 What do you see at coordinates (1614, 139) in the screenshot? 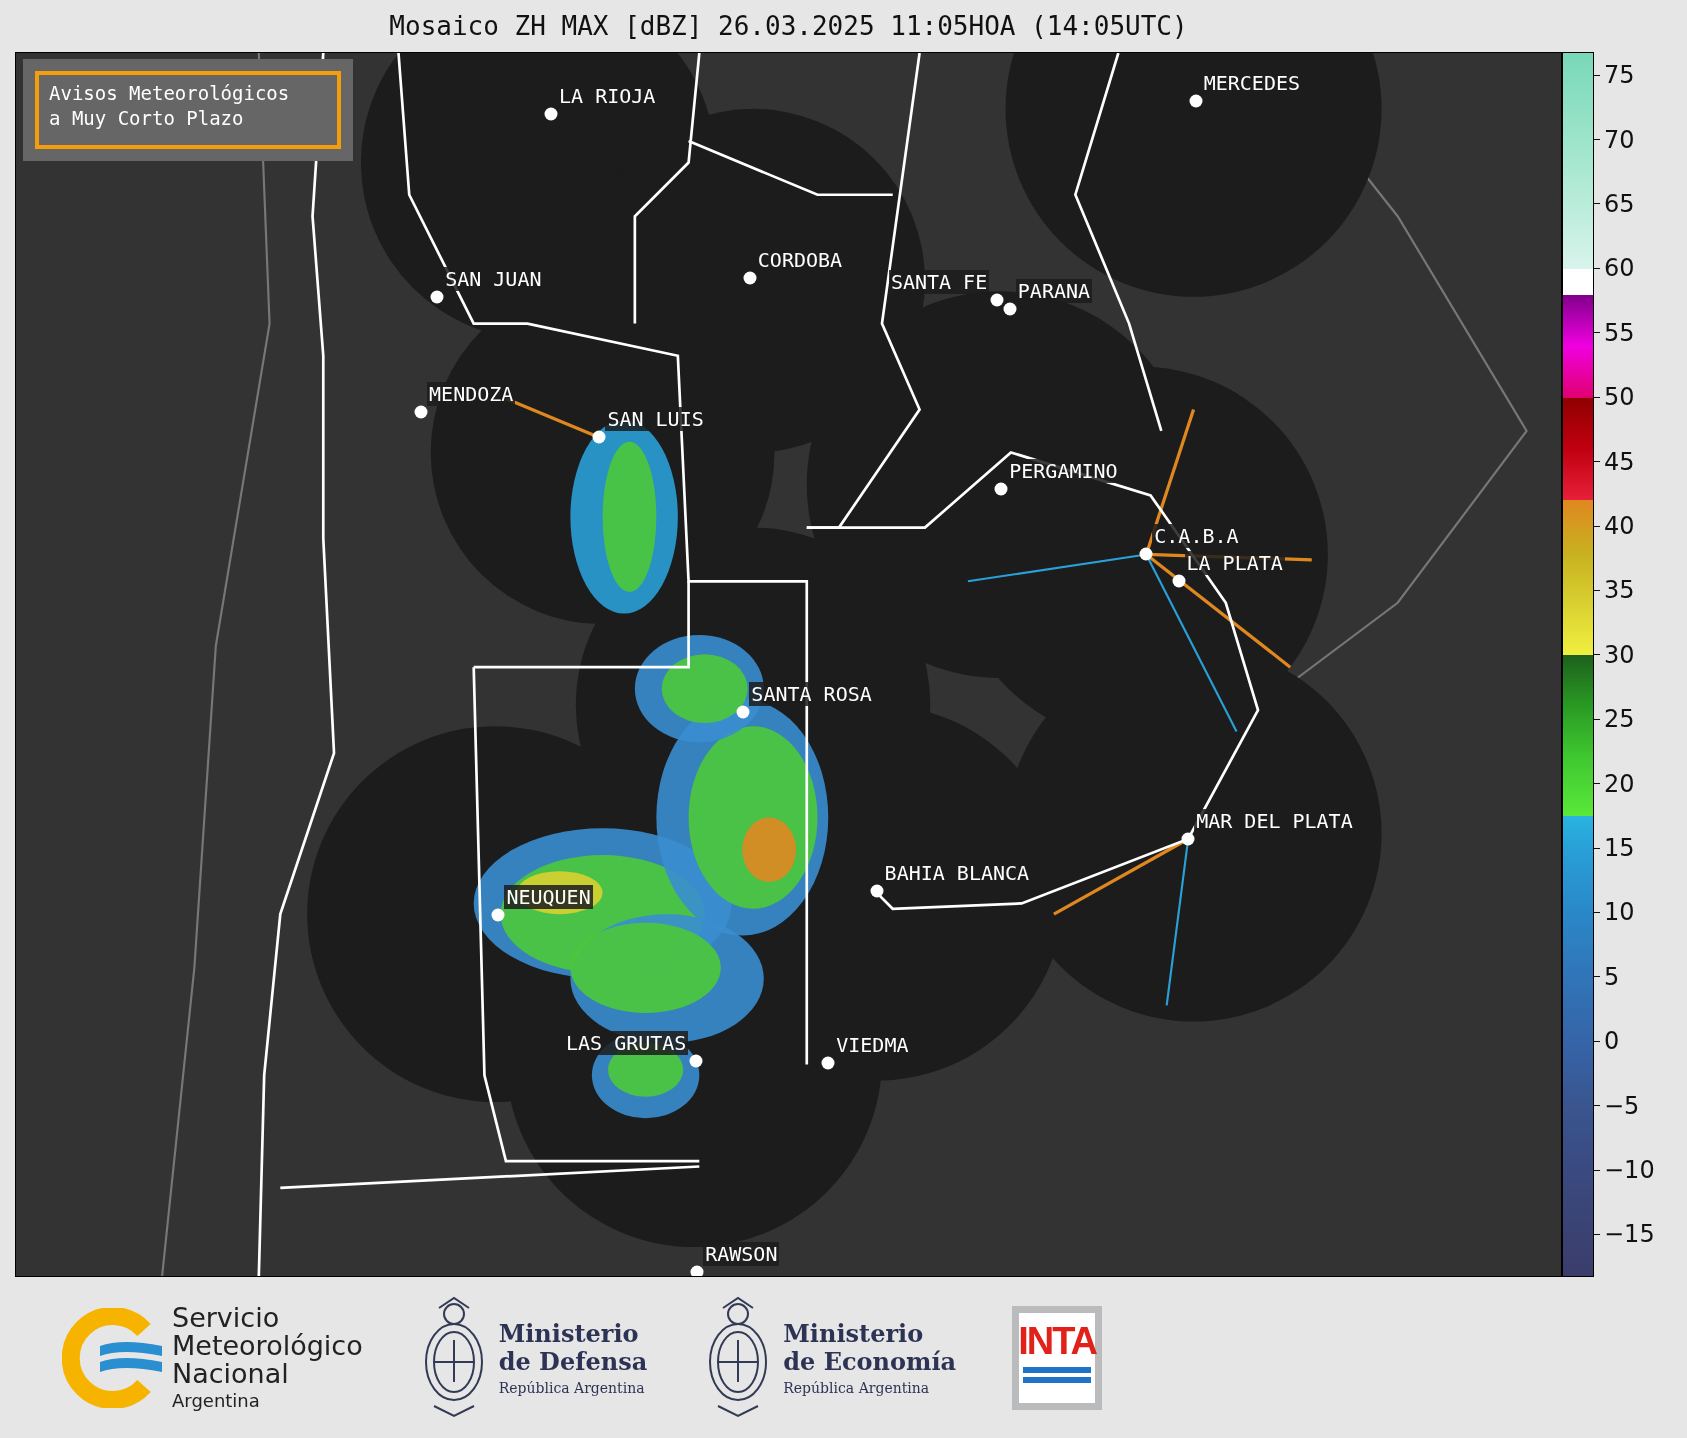
I see `scale-tick-label: 70` at bounding box center [1614, 139].